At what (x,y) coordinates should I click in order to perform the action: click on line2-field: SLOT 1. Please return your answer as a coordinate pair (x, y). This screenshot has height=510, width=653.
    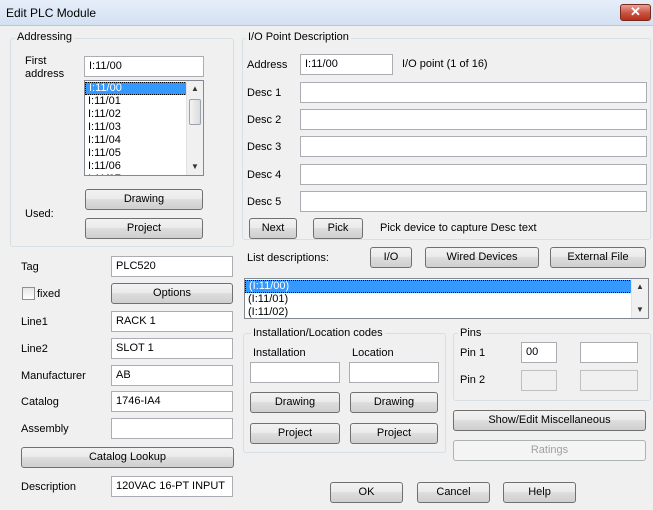
    Looking at the image, I should click on (172, 348).